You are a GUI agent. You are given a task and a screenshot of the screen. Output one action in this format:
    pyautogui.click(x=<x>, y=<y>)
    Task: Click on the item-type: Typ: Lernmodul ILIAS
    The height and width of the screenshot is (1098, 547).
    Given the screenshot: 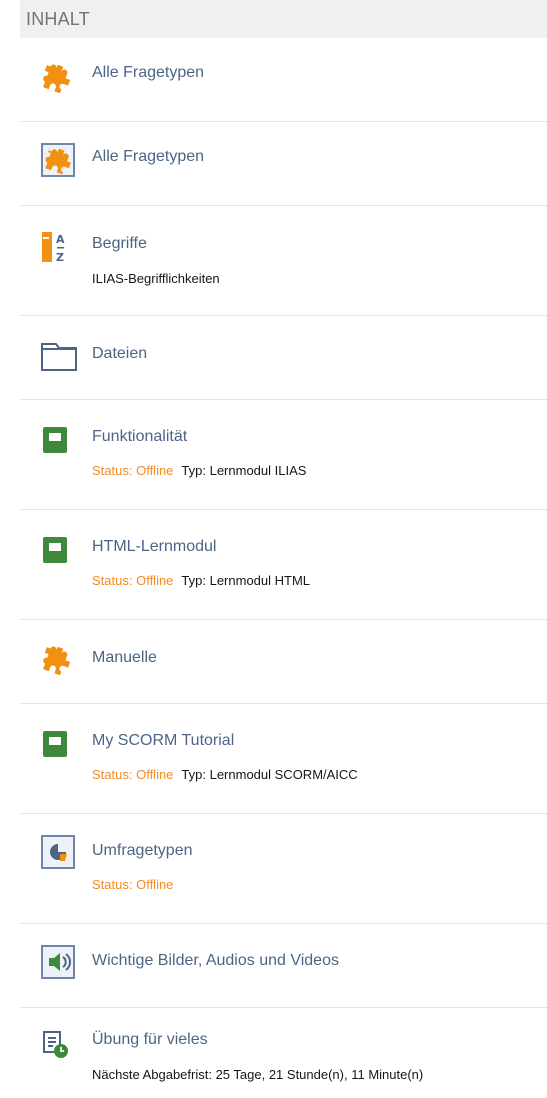 What is the action you would take?
    pyautogui.click(x=244, y=470)
    